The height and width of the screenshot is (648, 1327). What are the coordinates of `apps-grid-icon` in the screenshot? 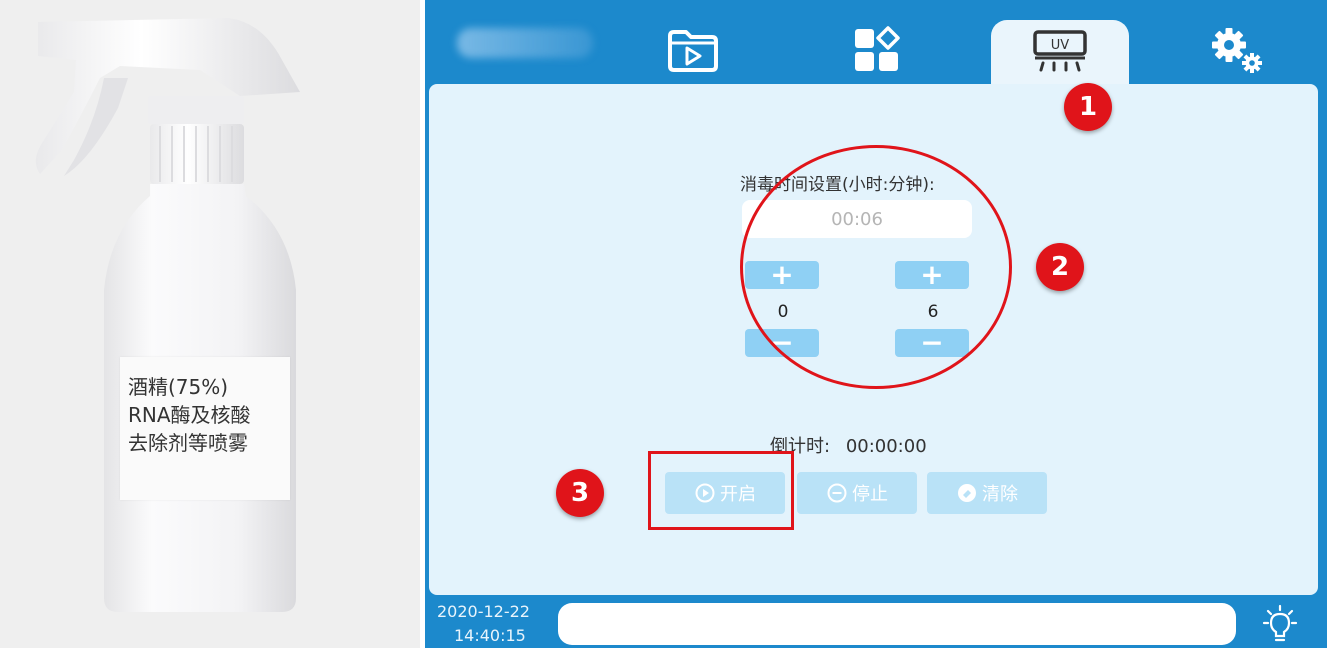 It's located at (877, 48).